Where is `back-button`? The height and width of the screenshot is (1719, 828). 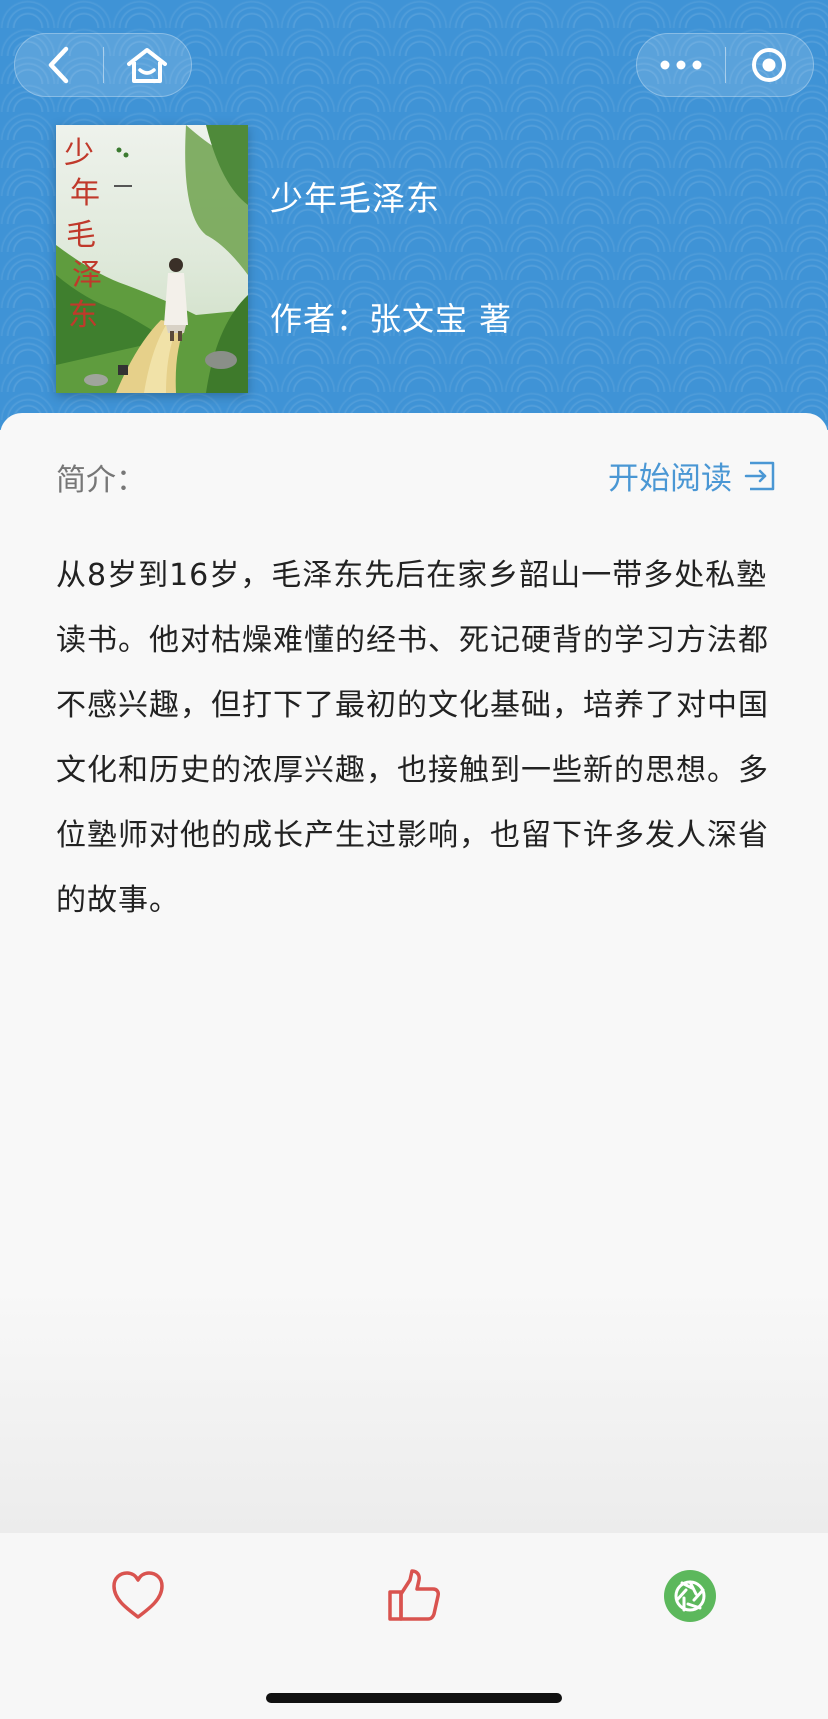
back-button is located at coordinates (59, 65).